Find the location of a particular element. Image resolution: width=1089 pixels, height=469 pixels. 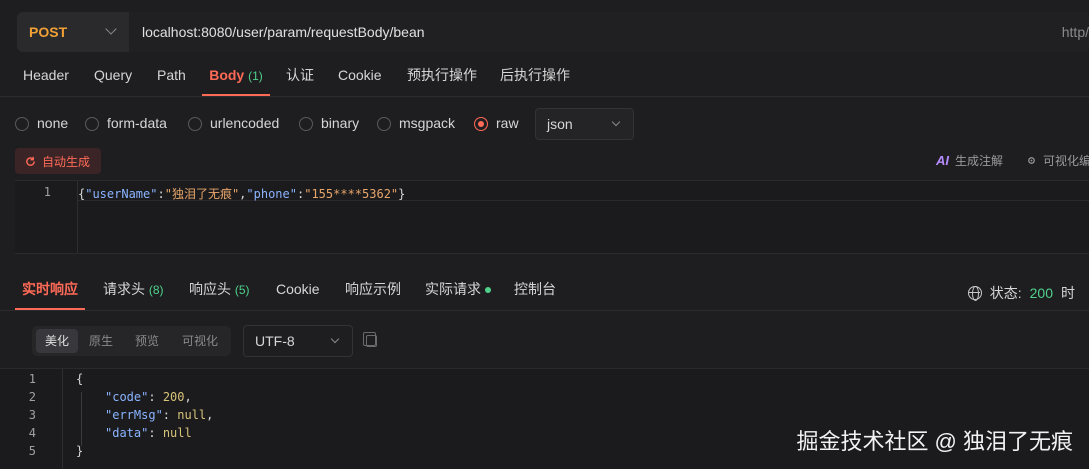

line-number: 3 is located at coordinates (32, 415).